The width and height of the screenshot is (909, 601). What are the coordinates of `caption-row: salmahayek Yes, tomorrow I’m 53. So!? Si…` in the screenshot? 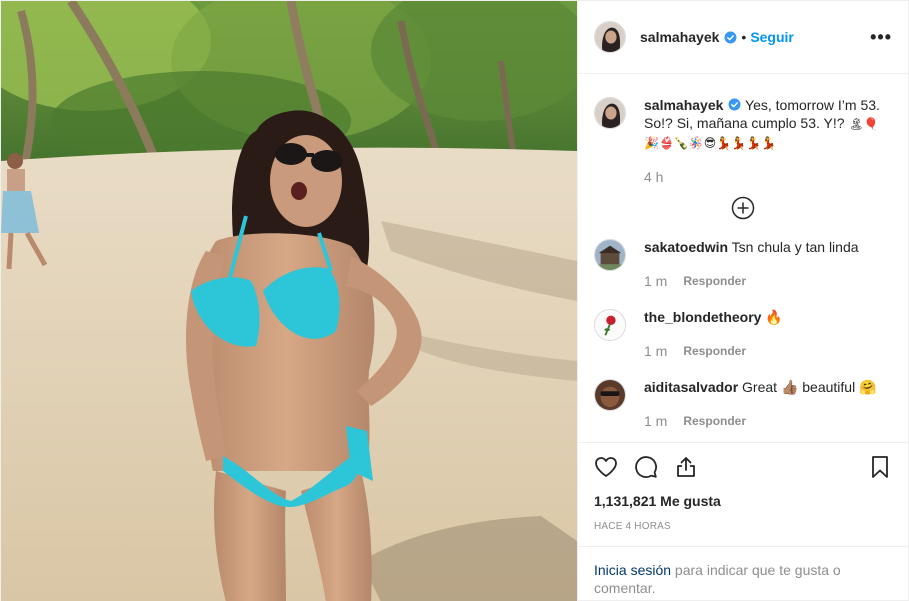 It's located at (743, 141).